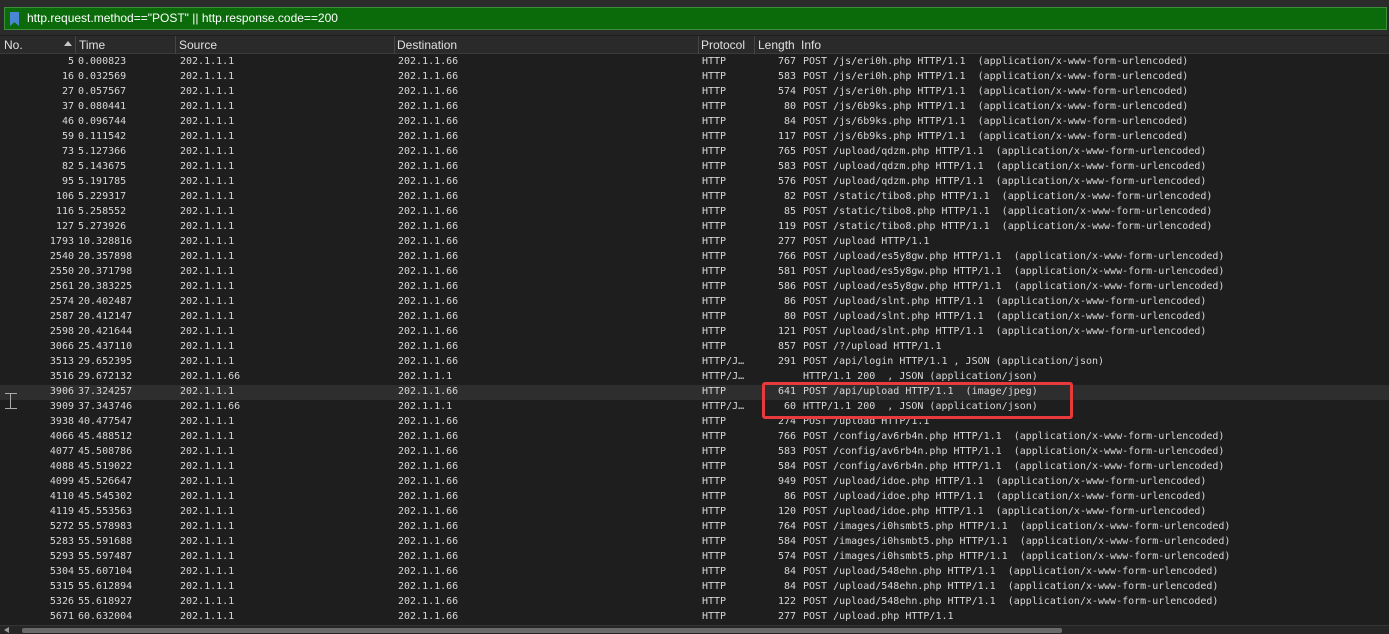  I want to click on packet-length: 277, so click(786, 616).